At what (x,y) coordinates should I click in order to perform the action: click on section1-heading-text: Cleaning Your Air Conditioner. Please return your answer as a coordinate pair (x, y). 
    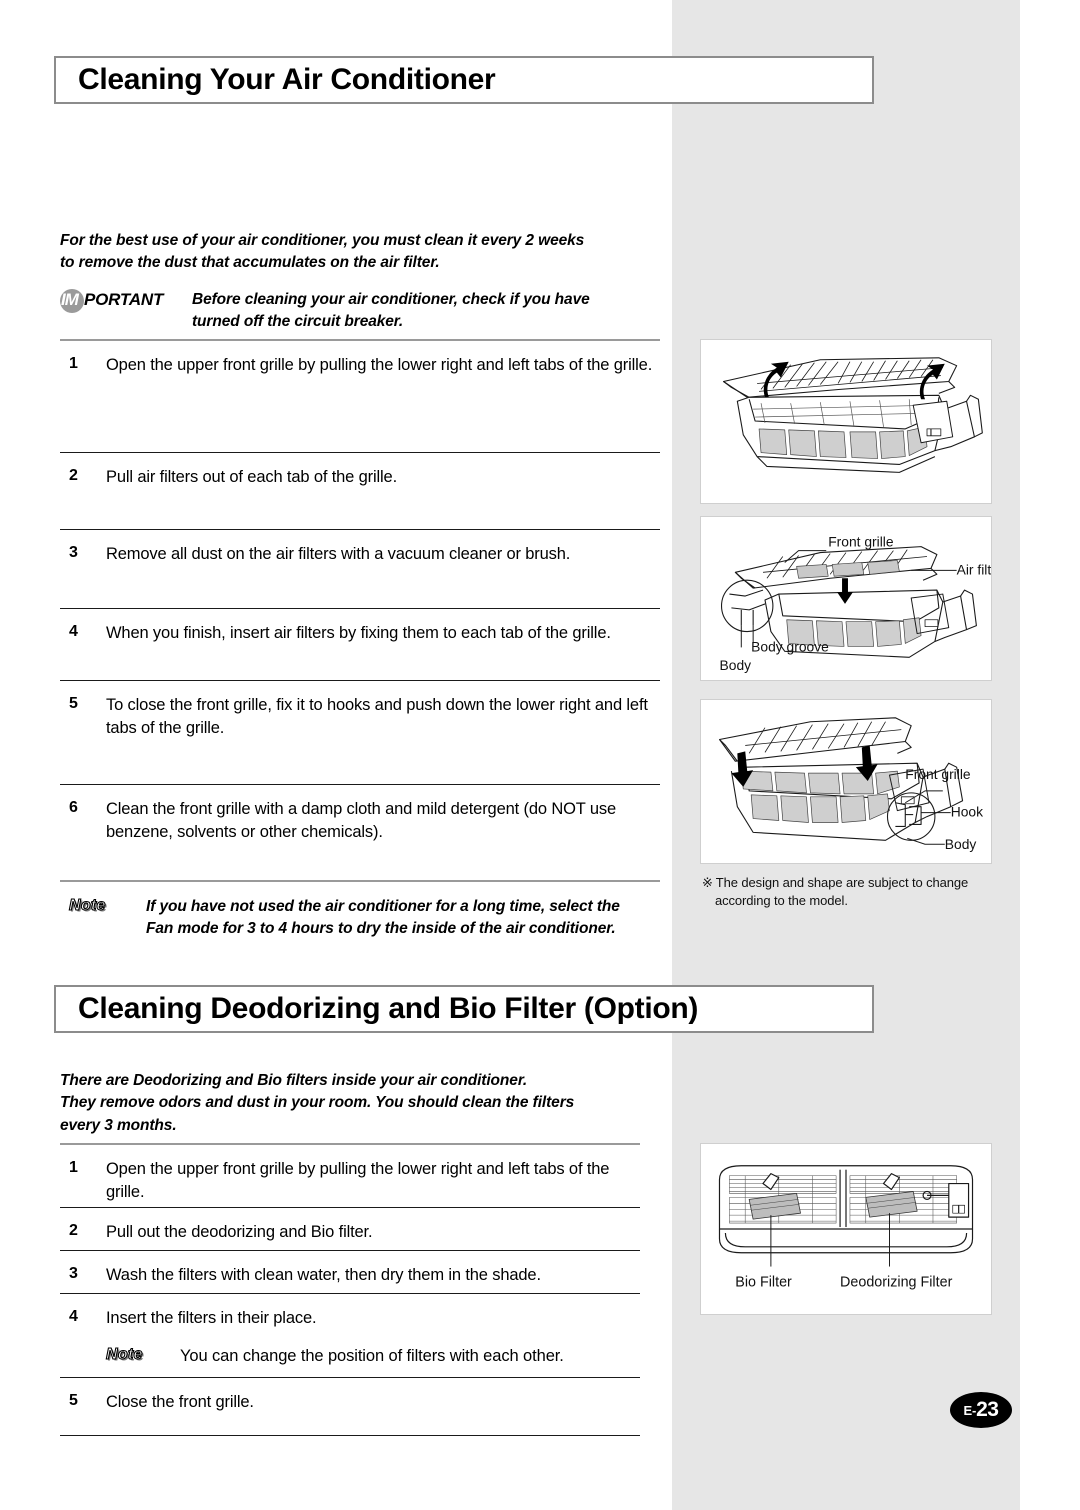
    Looking at the image, I should click on (287, 79).